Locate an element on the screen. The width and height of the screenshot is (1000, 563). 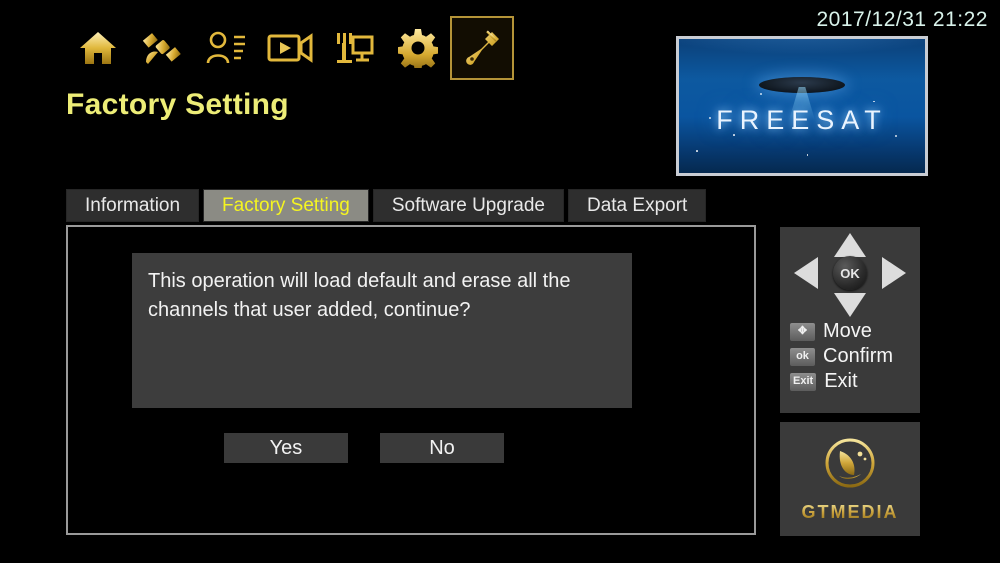
nav-display is located at coordinates (354, 48).